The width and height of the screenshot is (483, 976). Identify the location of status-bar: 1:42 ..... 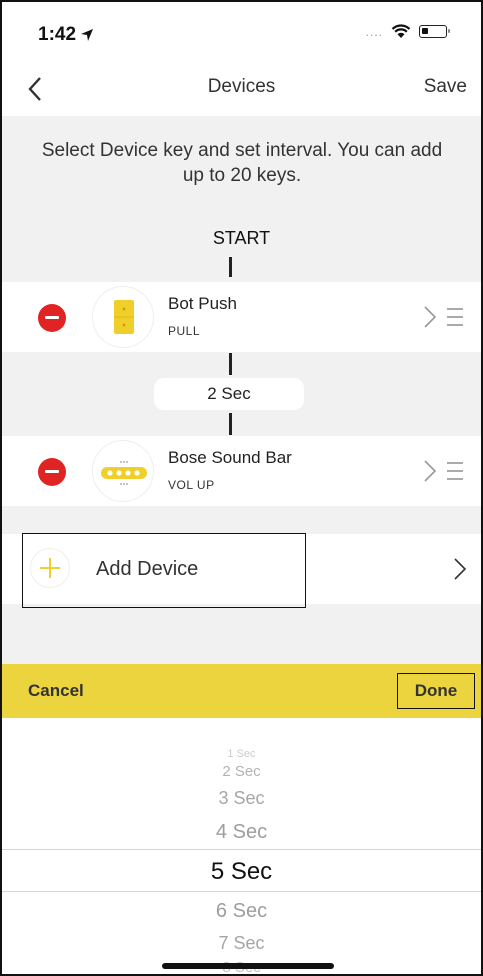
(241, 33).